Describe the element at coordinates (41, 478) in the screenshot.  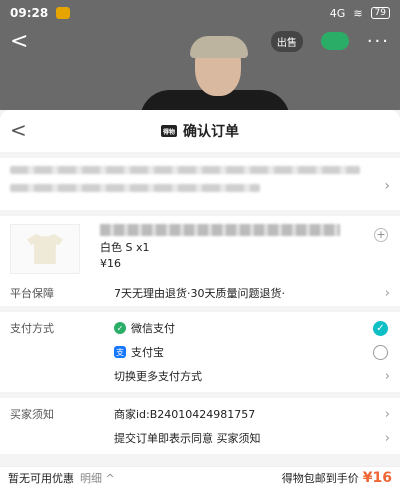
I see `coupon-text: 暂无可用优惠` at that location.